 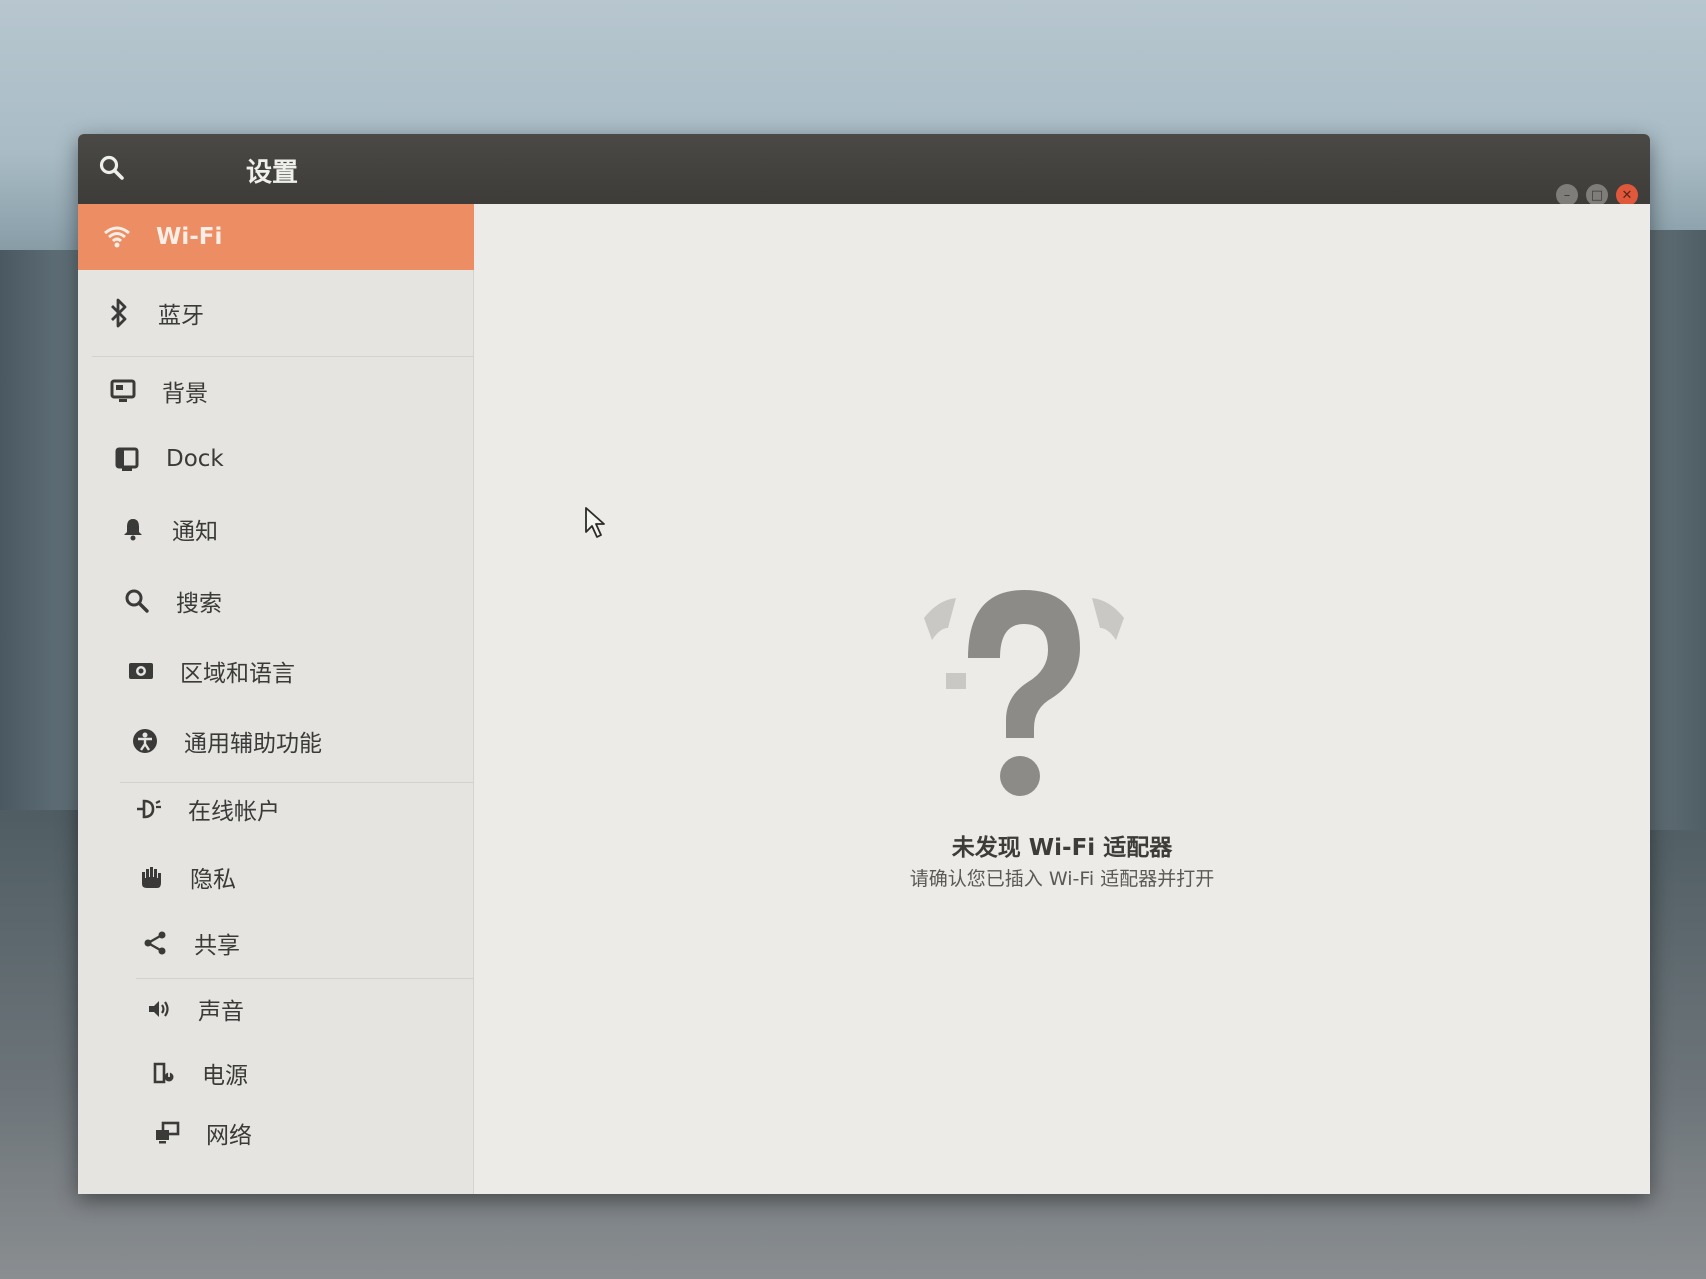 What do you see at coordinates (287, 313) in the screenshot?
I see `sidebar-item-bluetooth: 蓝牙` at bounding box center [287, 313].